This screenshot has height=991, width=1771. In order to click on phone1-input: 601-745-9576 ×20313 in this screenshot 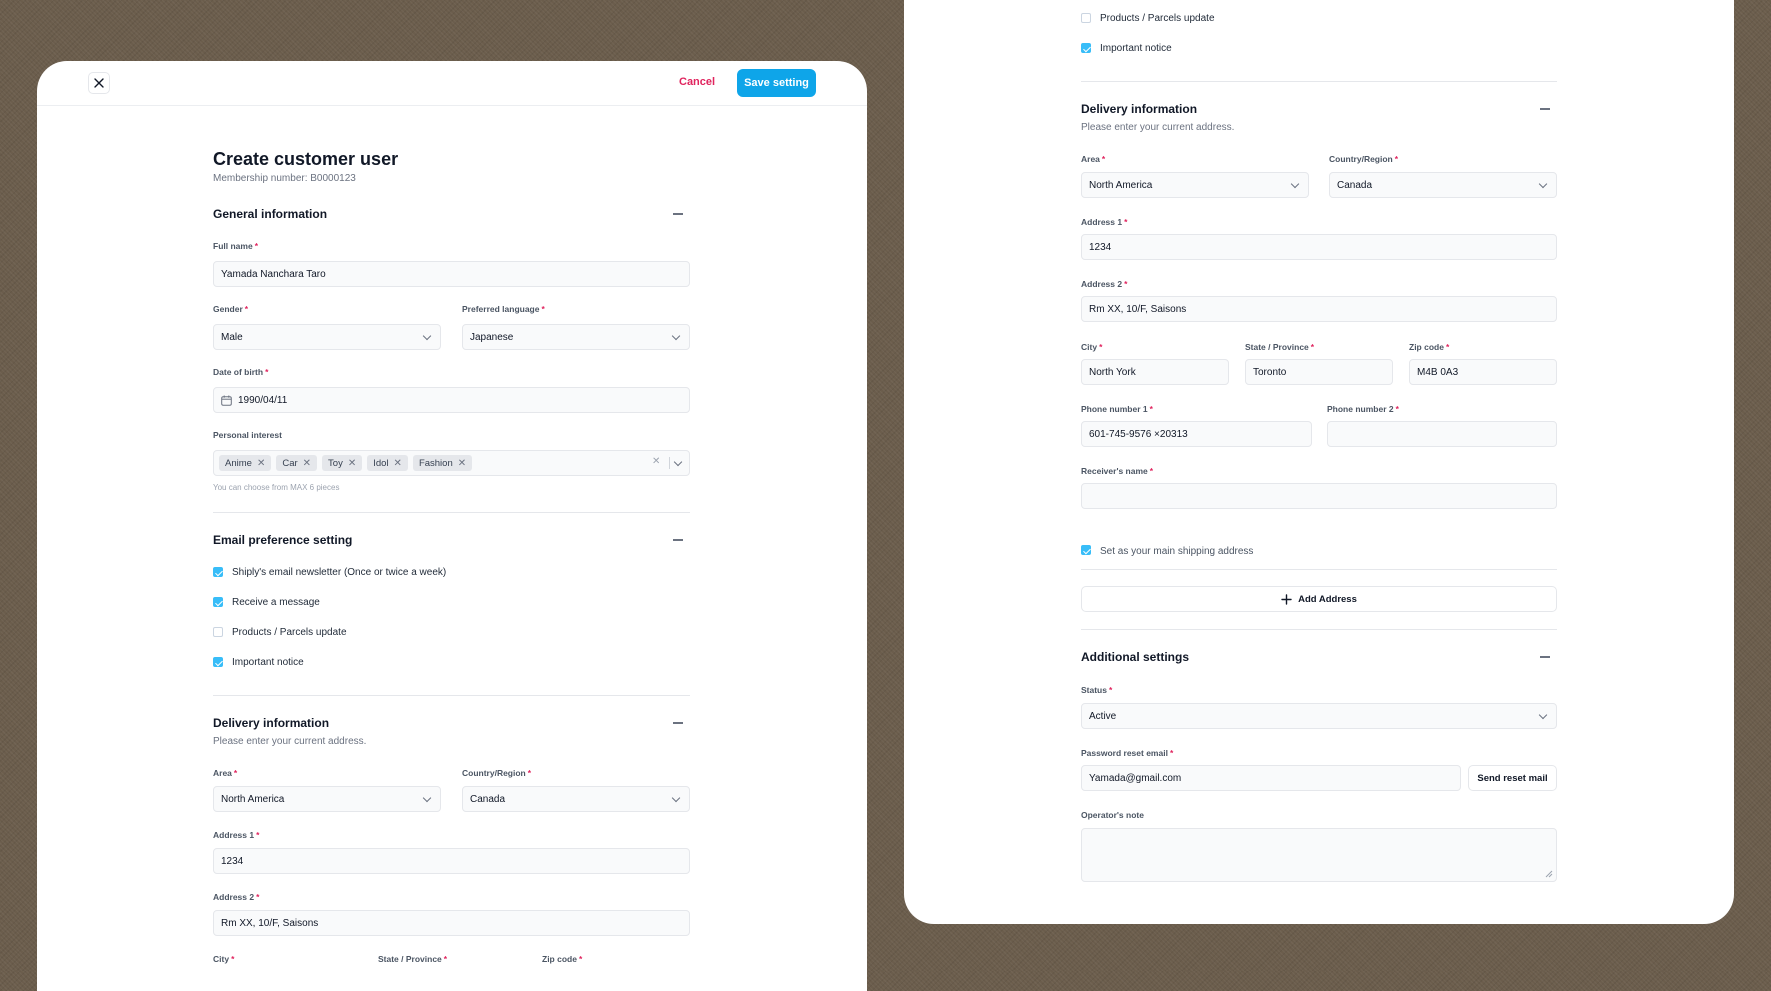, I will do `click(1196, 434)`.